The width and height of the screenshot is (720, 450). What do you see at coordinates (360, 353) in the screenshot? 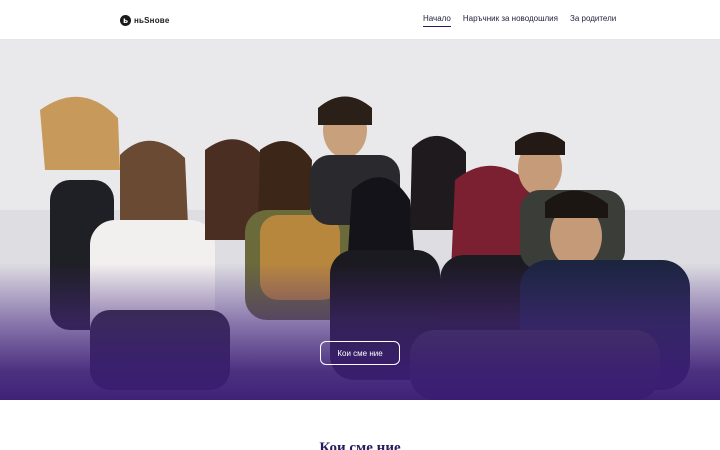
I see `about-us-button: Кои сме ние` at bounding box center [360, 353].